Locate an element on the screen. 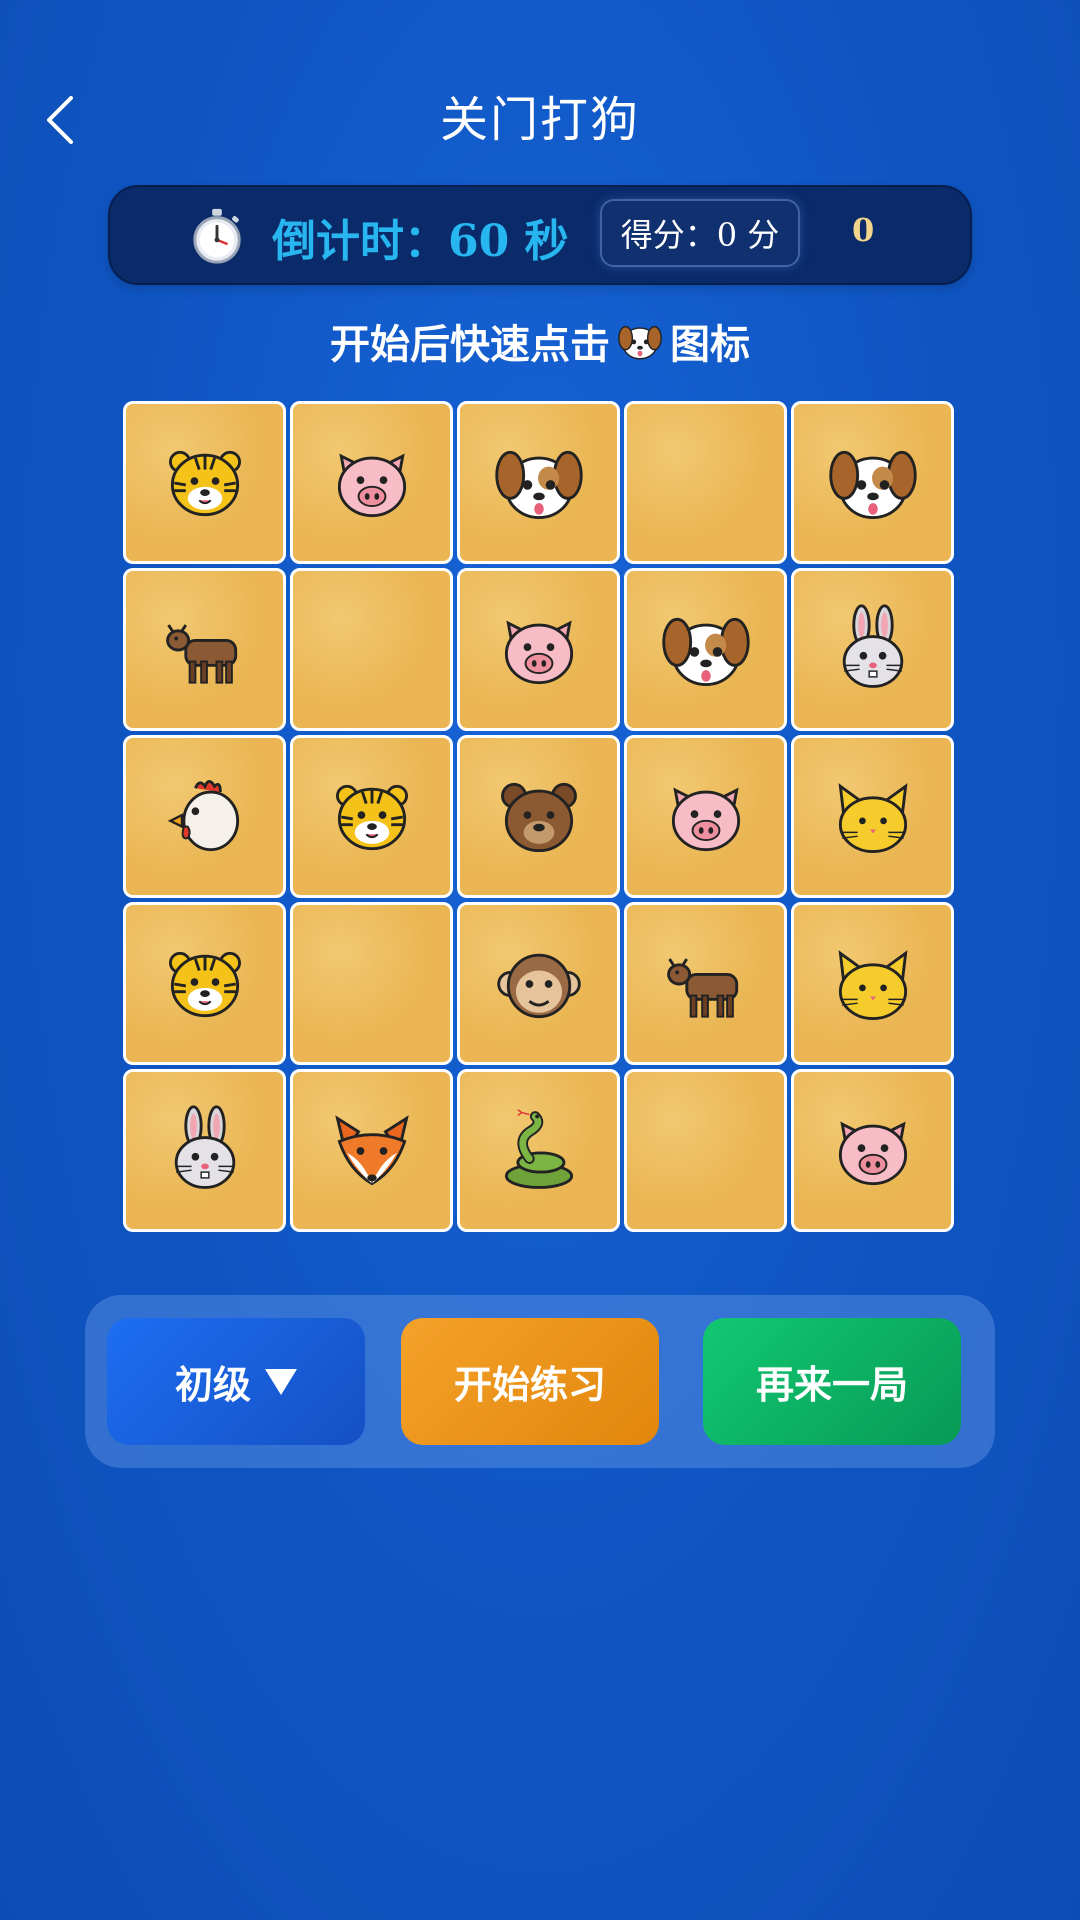  instruction: 开始后快速点击 图标 is located at coordinates (540, 341).